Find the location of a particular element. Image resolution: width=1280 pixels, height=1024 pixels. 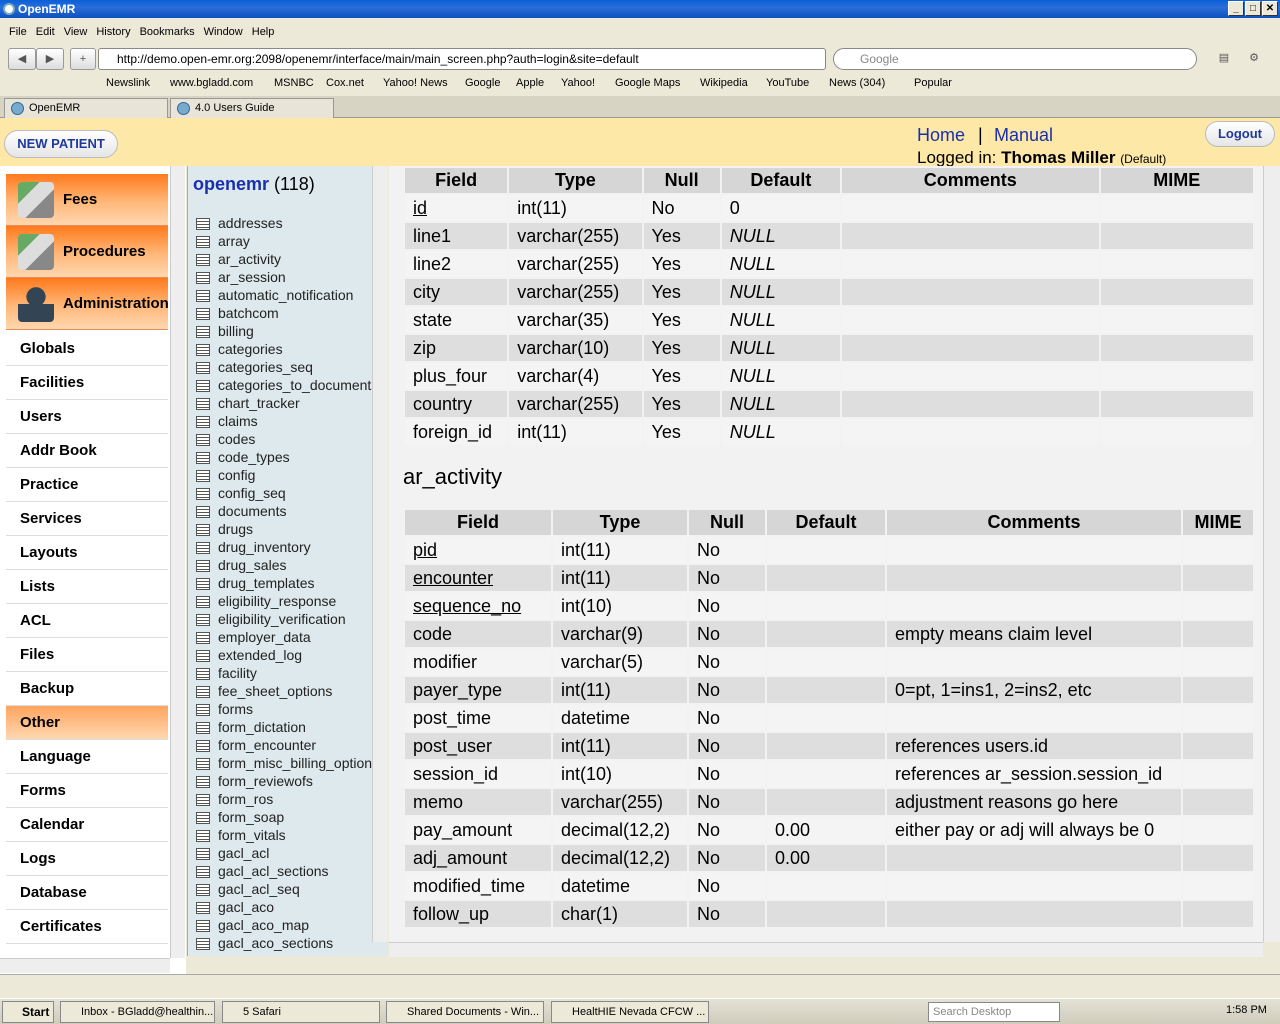

table-list-item: batchcom is located at coordinates (288, 313).